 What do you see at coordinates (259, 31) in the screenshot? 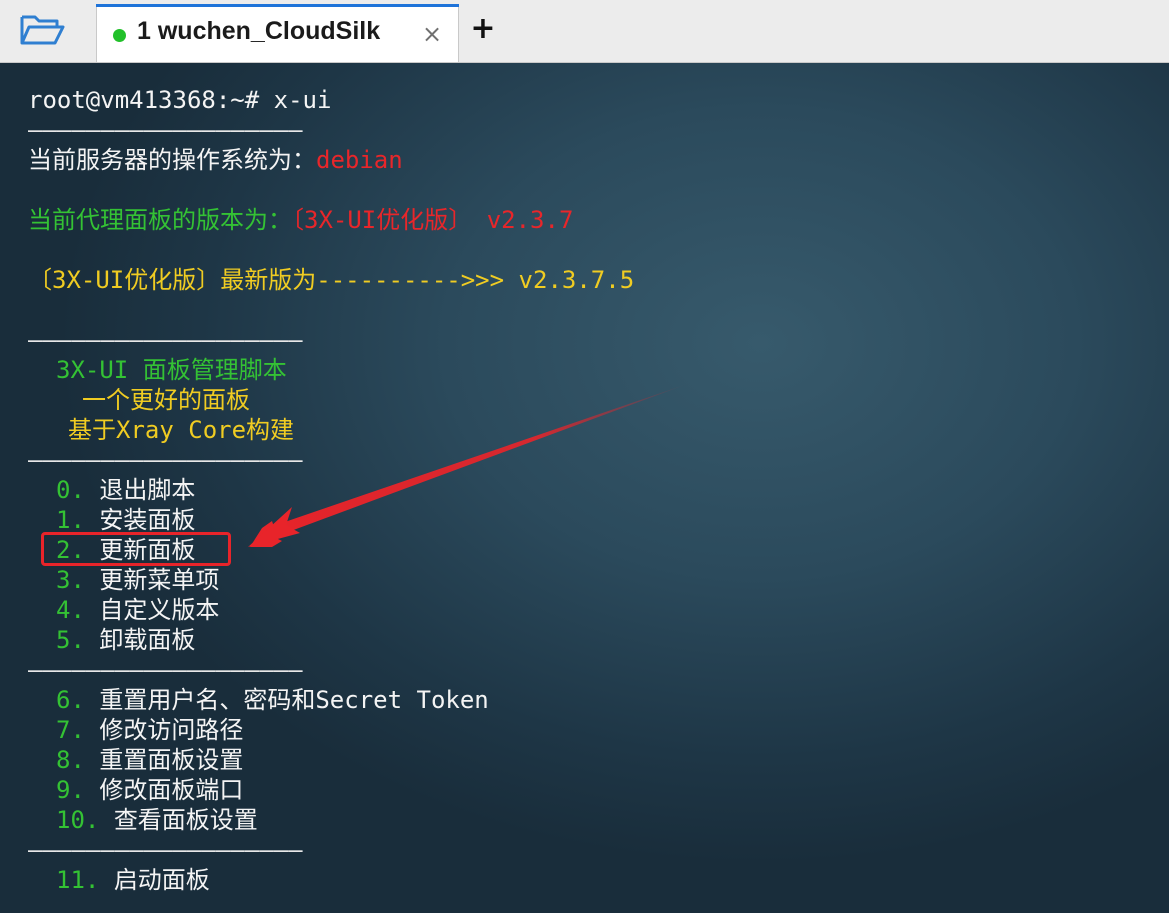
I see `tab-title: 1 wuchen_CloudSilk` at bounding box center [259, 31].